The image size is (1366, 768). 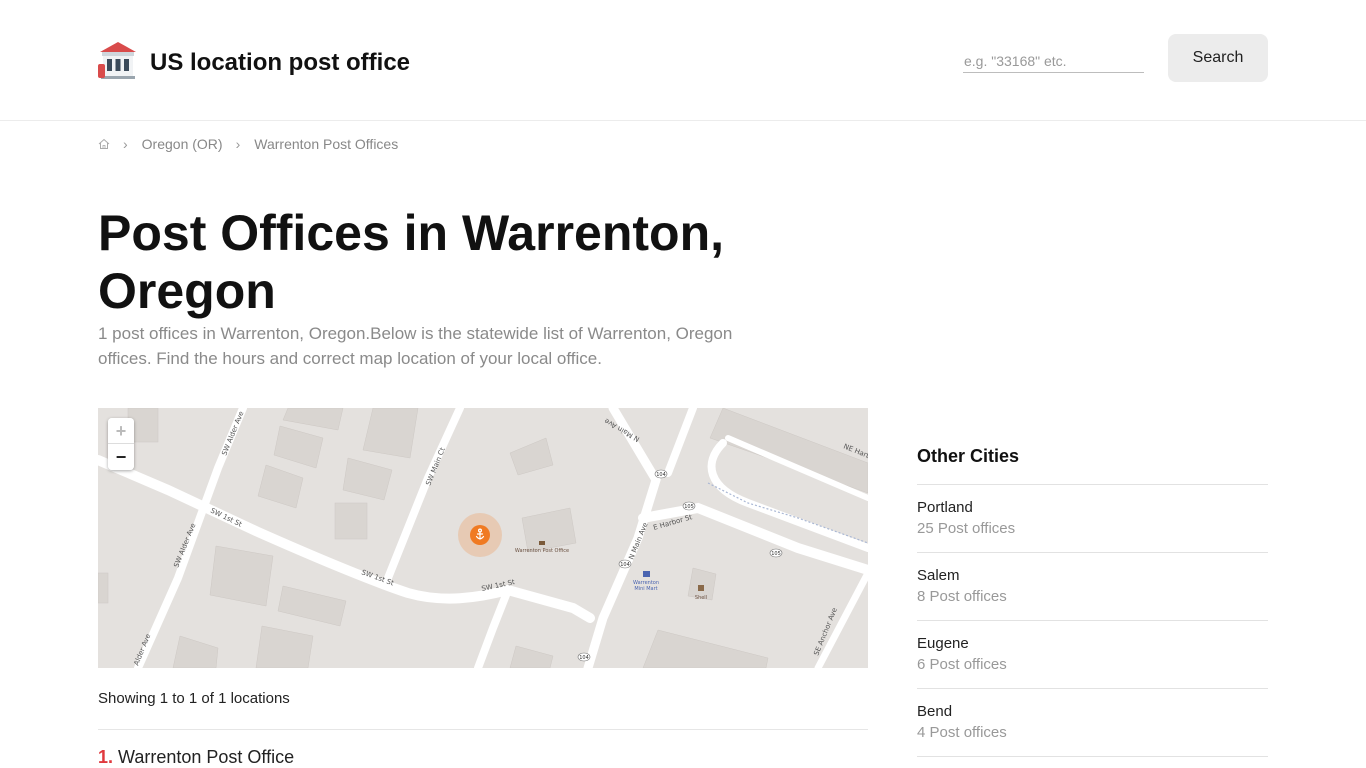 What do you see at coordinates (645, 589) in the screenshot?
I see `poi-mini-mart-label-2: Mini Mart` at bounding box center [645, 589].